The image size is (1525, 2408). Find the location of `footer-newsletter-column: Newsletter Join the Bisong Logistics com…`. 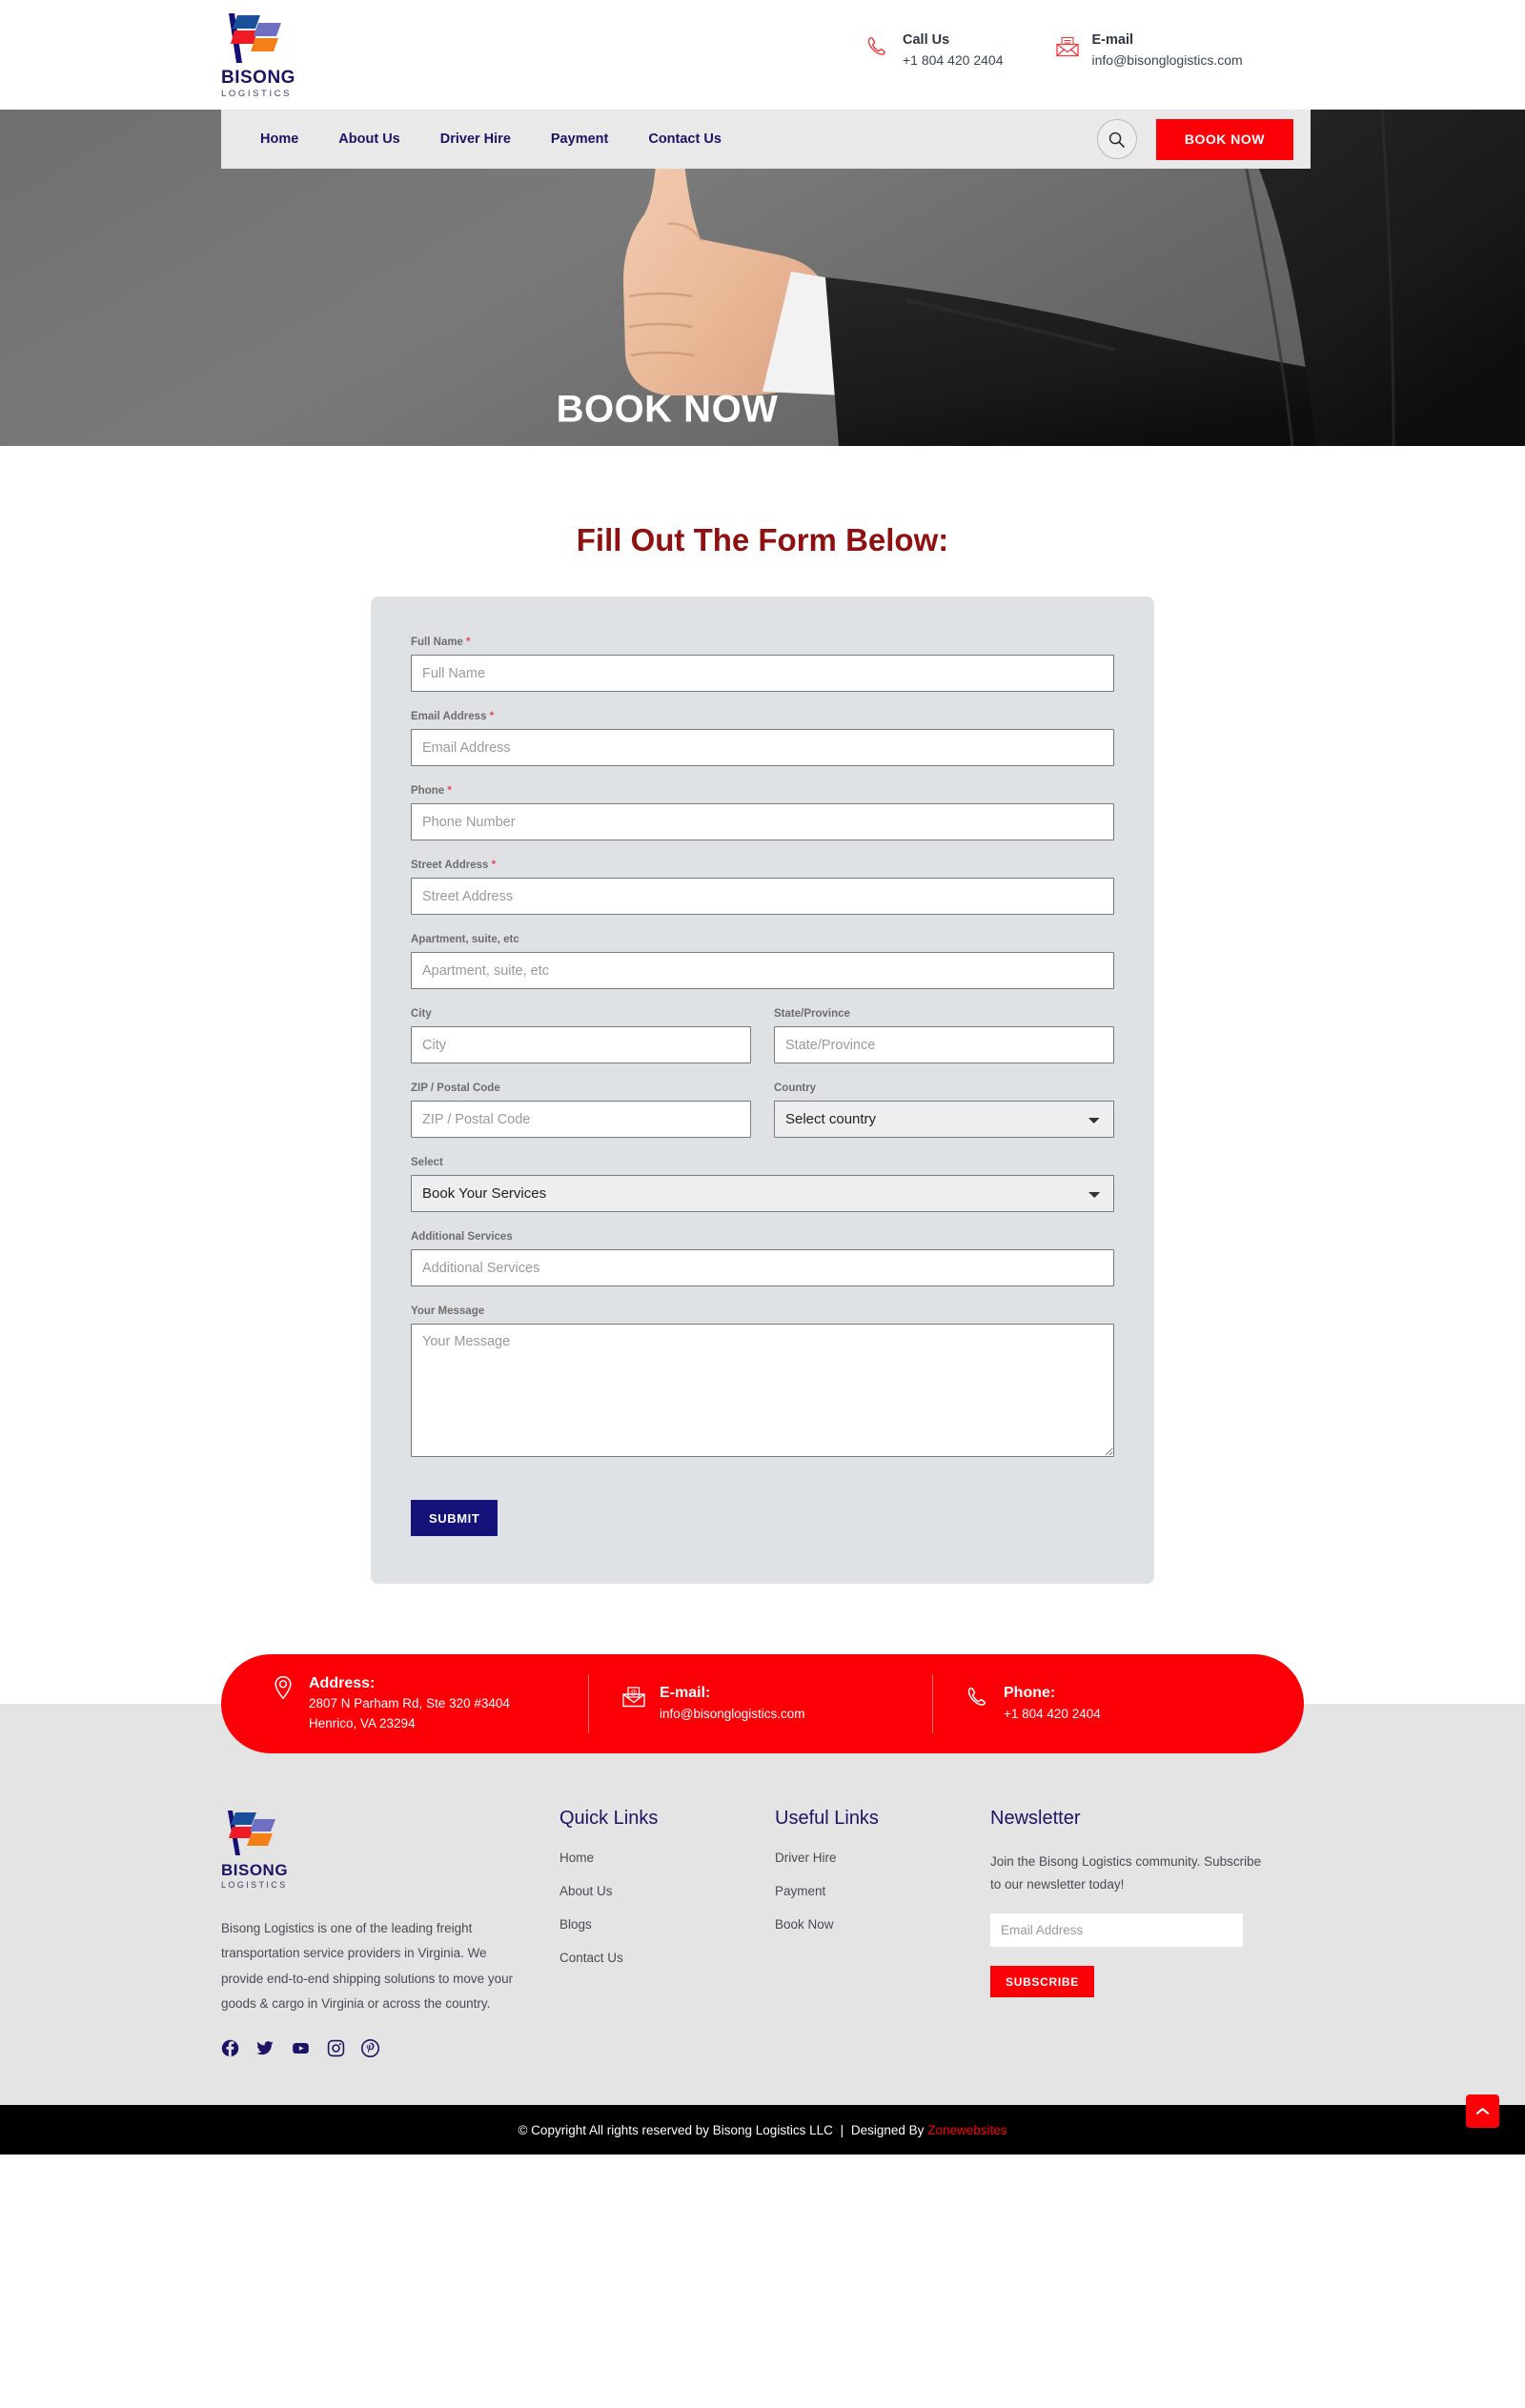

footer-newsletter-column: Newsletter Join the Bisong Logistics com… is located at coordinates (1128, 1933).